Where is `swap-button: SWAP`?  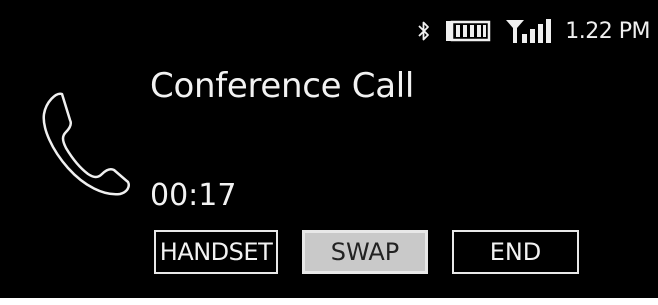
swap-button: SWAP is located at coordinates (365, 252).